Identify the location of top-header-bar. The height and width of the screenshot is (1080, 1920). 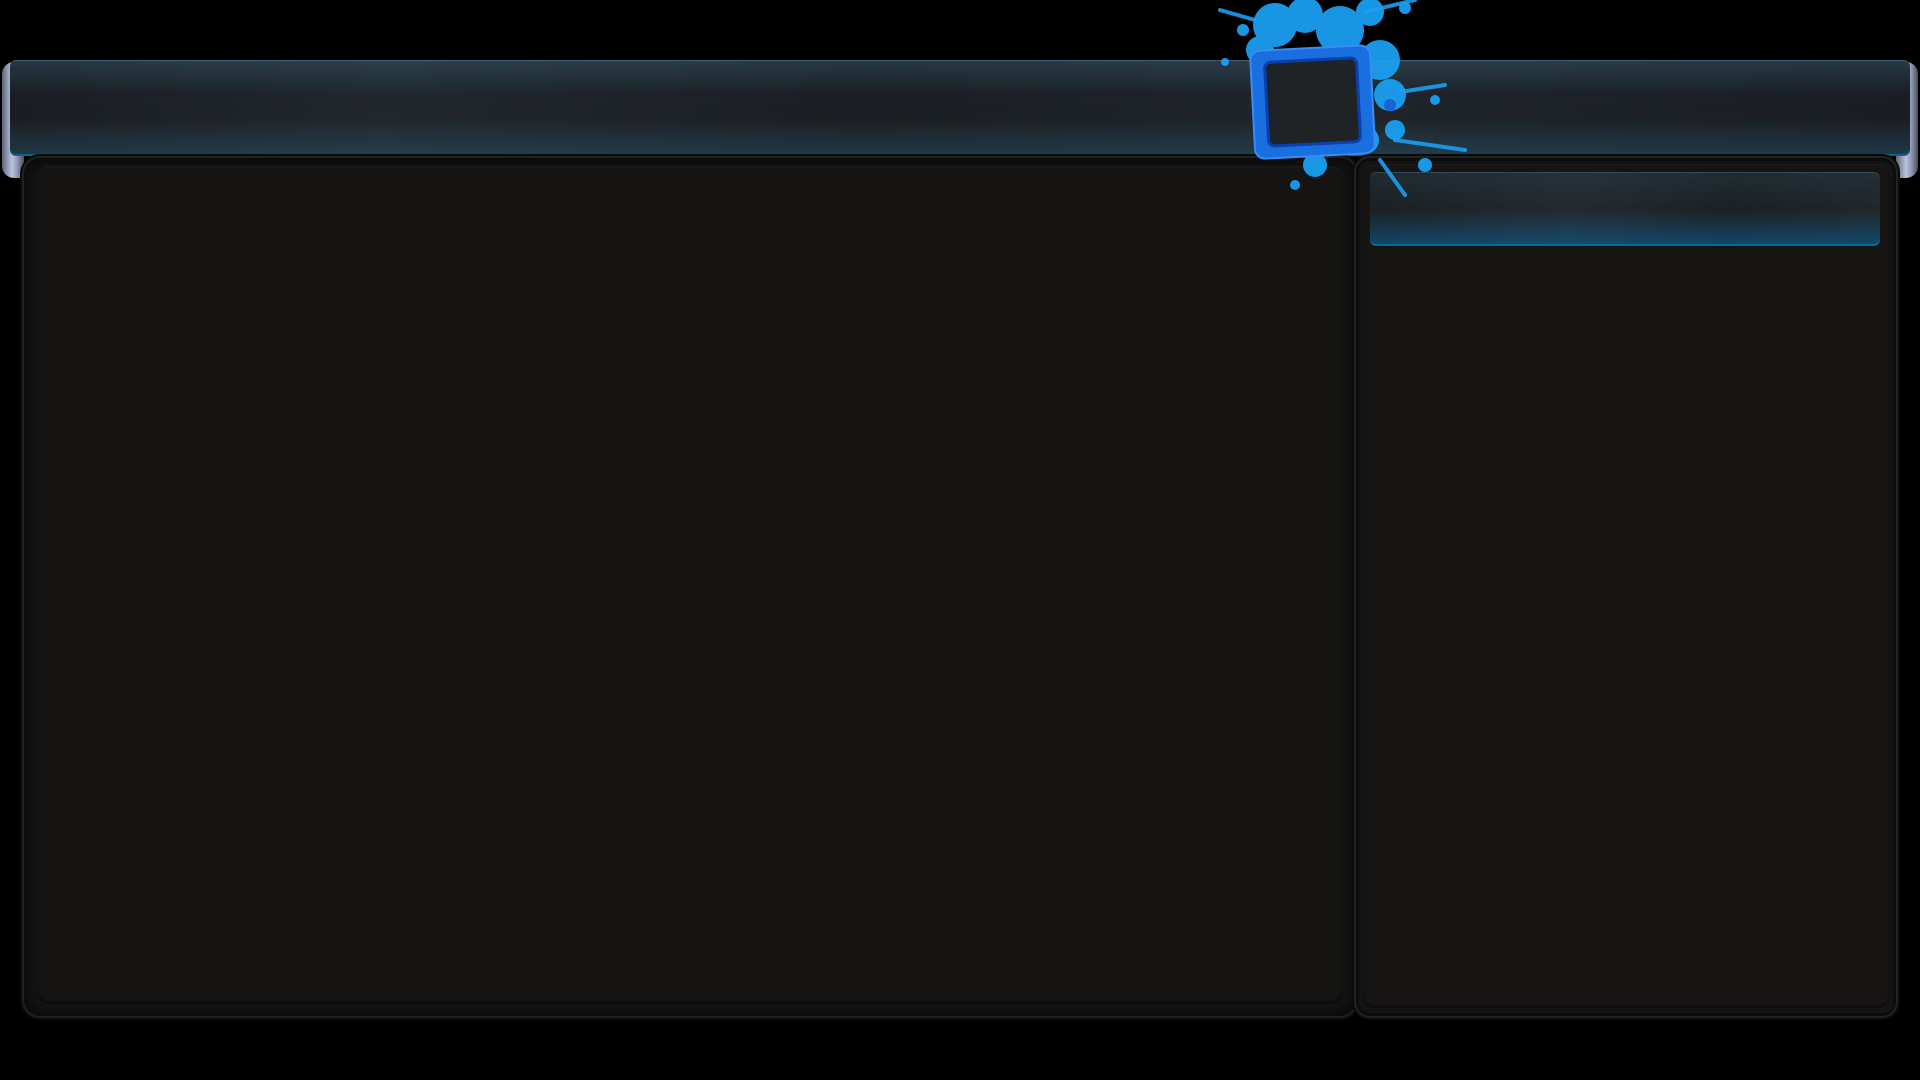
(960, 108).